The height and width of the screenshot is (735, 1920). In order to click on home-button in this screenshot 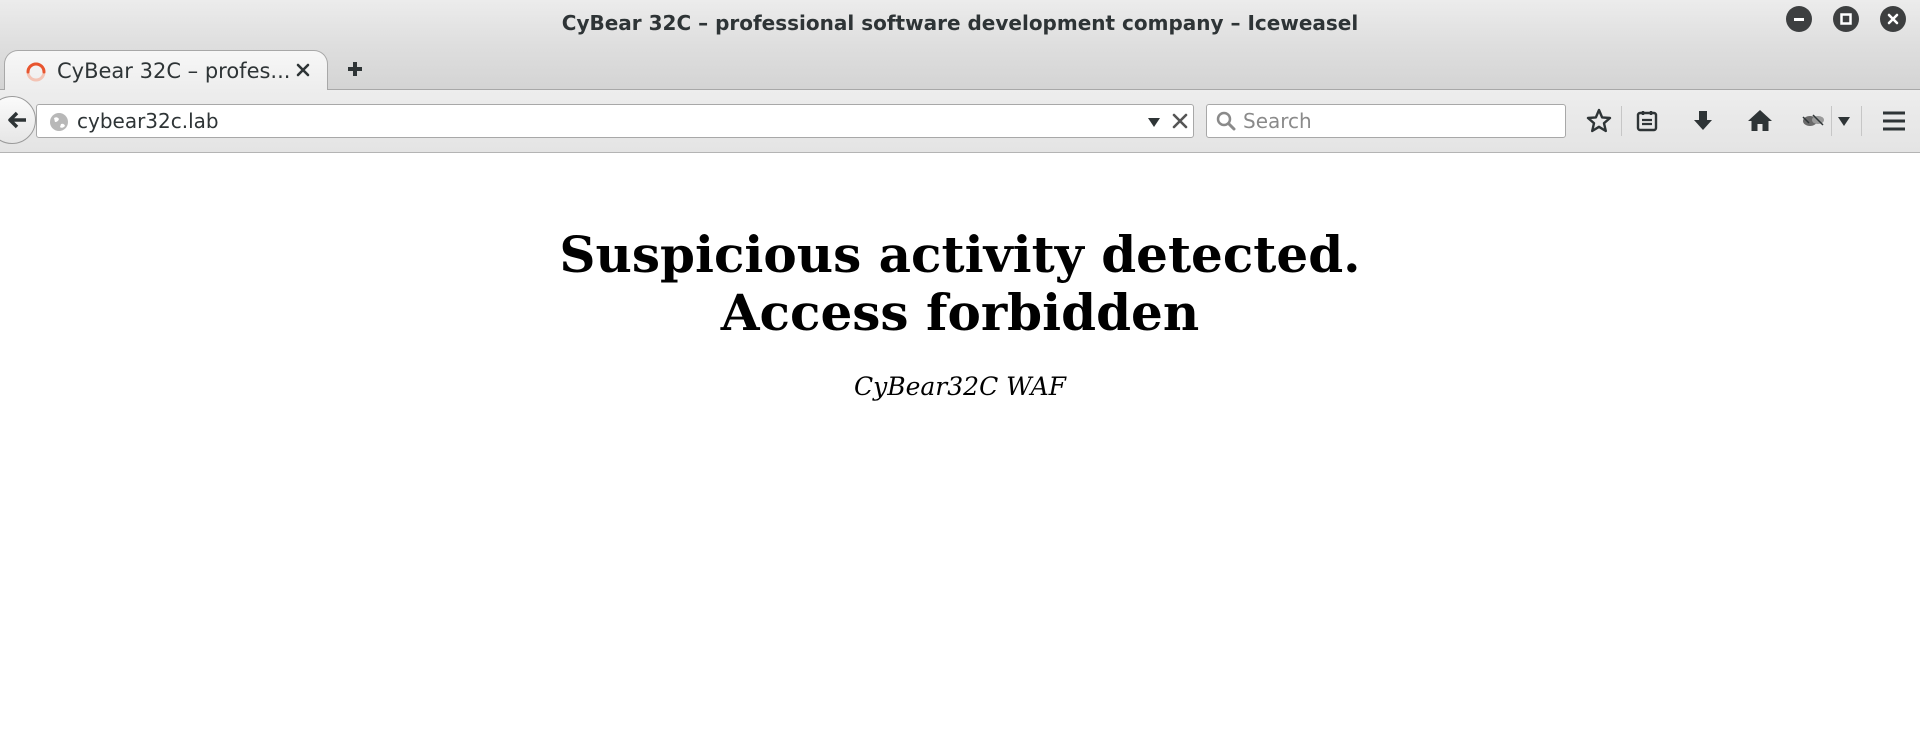, I will do `click(1760, 121)`.